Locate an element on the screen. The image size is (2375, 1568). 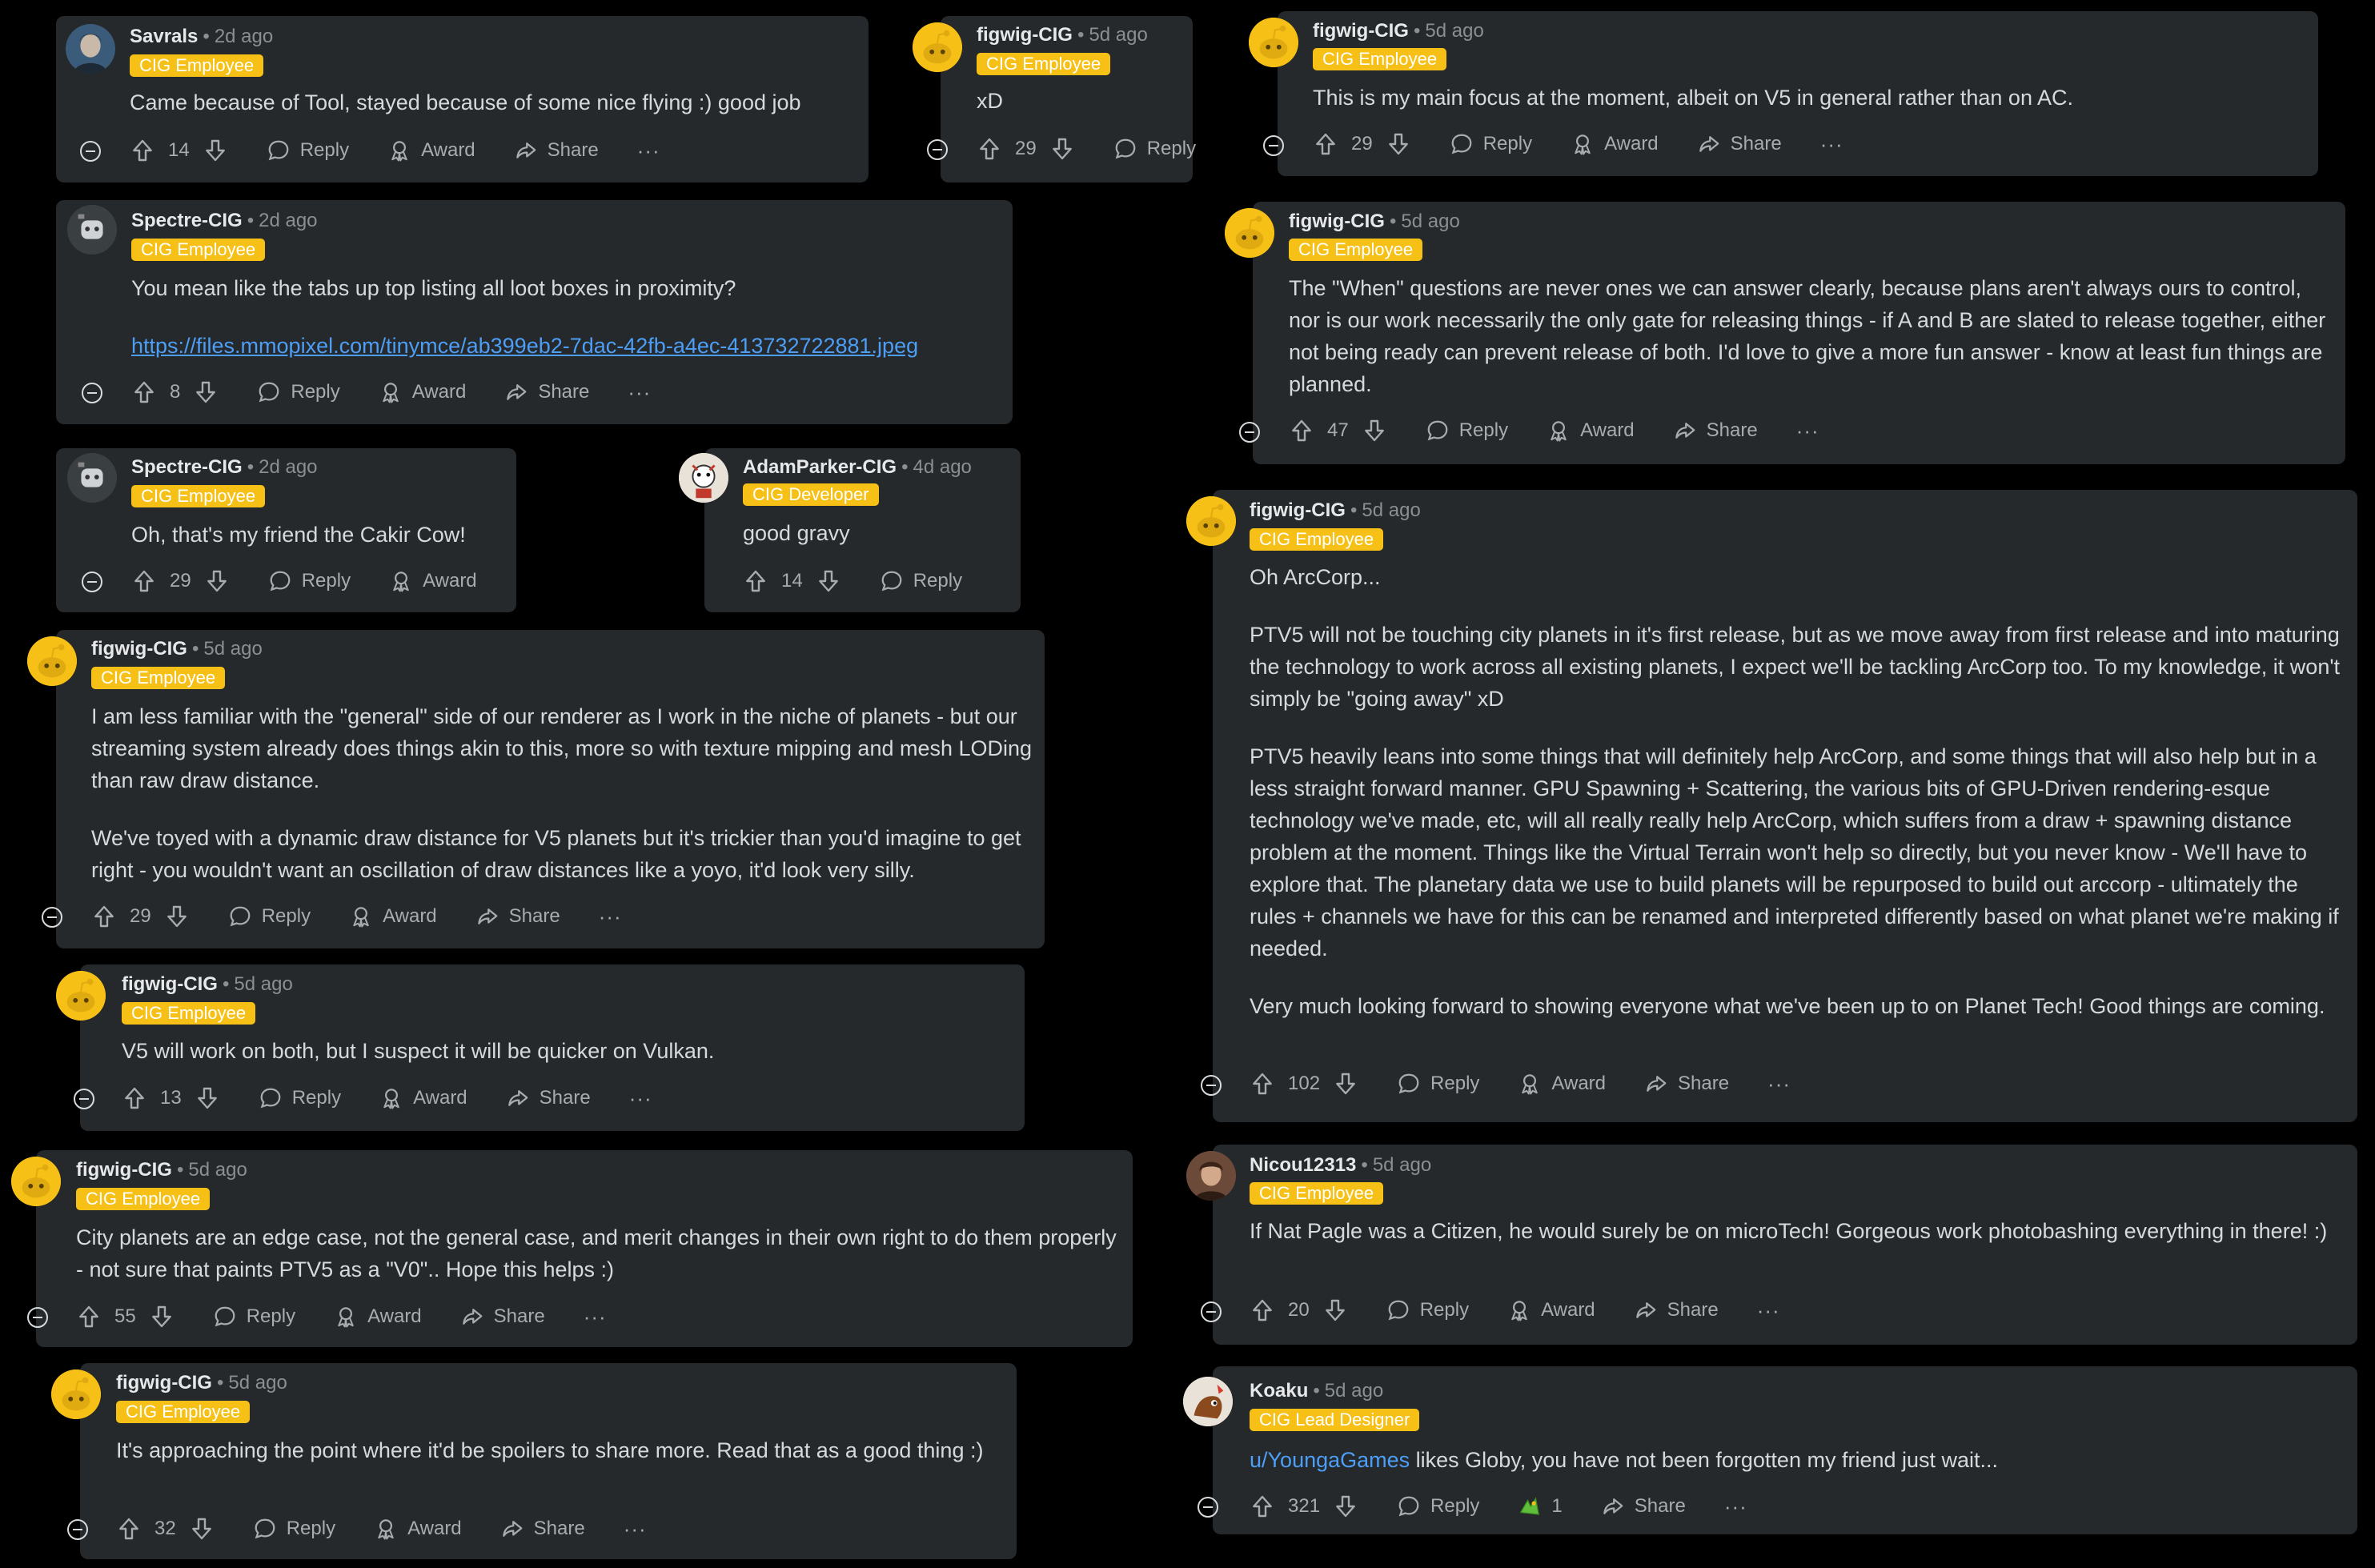
timestamp: 4d ago is located at coordinates (942, 467).